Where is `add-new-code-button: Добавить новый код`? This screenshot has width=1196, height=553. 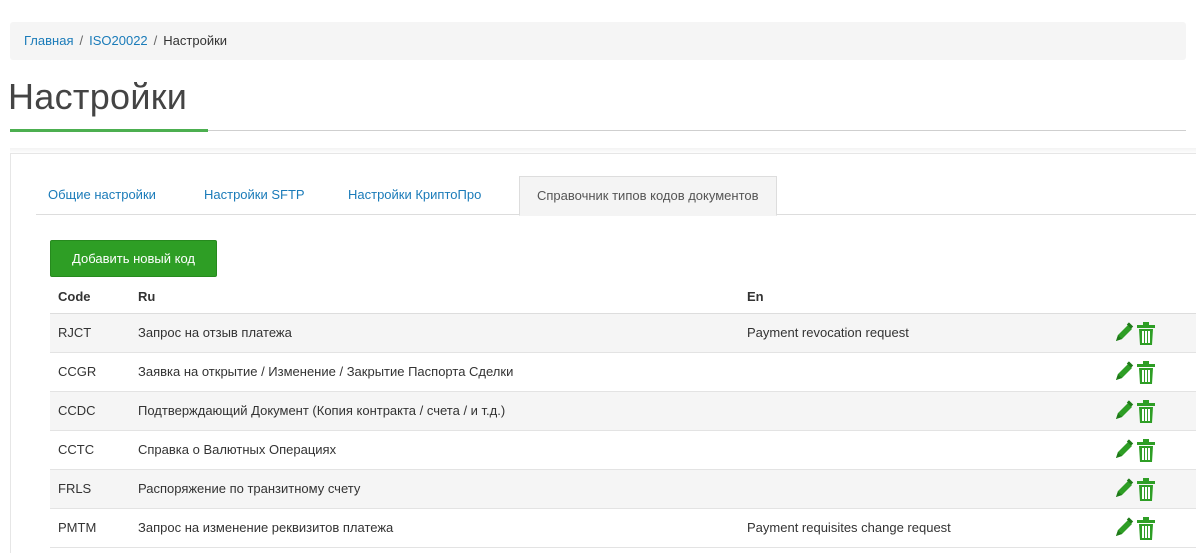 add-new-code-button: Добавить новый код is located at coordinates (133, 258).